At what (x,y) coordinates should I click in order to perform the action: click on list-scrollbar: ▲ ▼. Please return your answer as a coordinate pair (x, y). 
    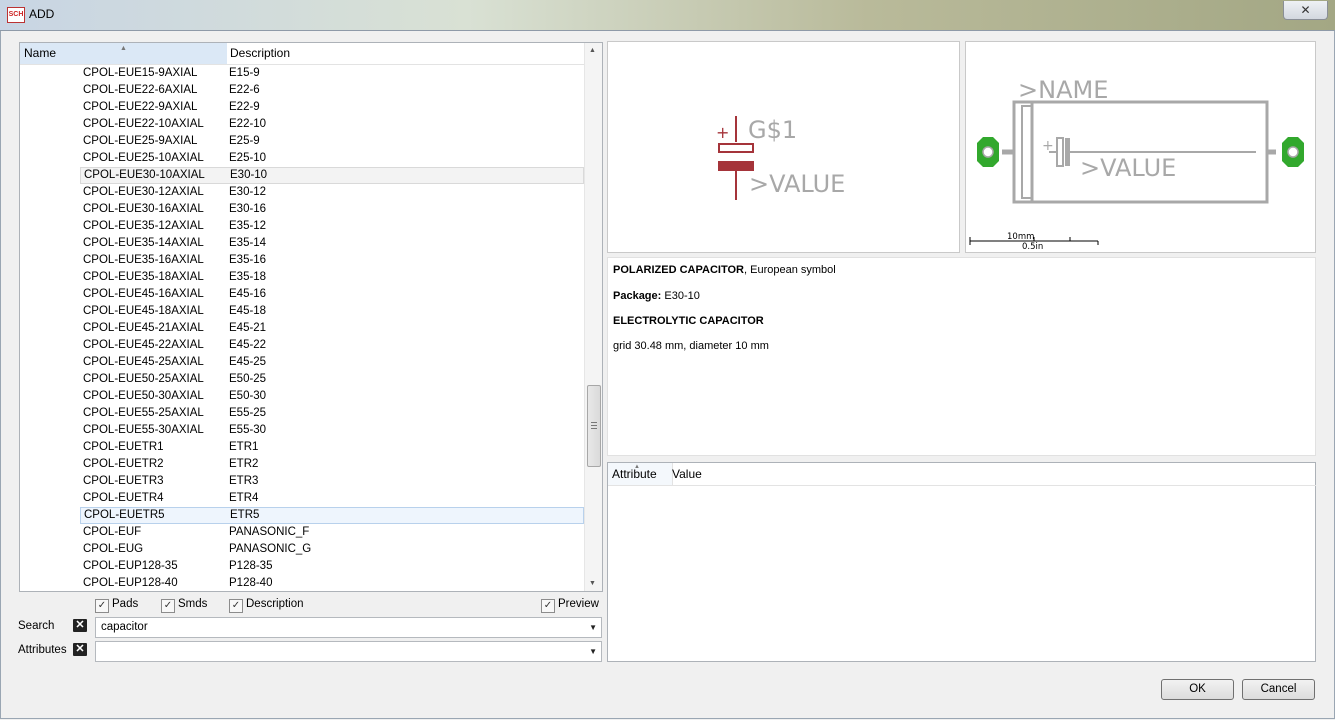
    Looking at the image, I should click on (593, 317).